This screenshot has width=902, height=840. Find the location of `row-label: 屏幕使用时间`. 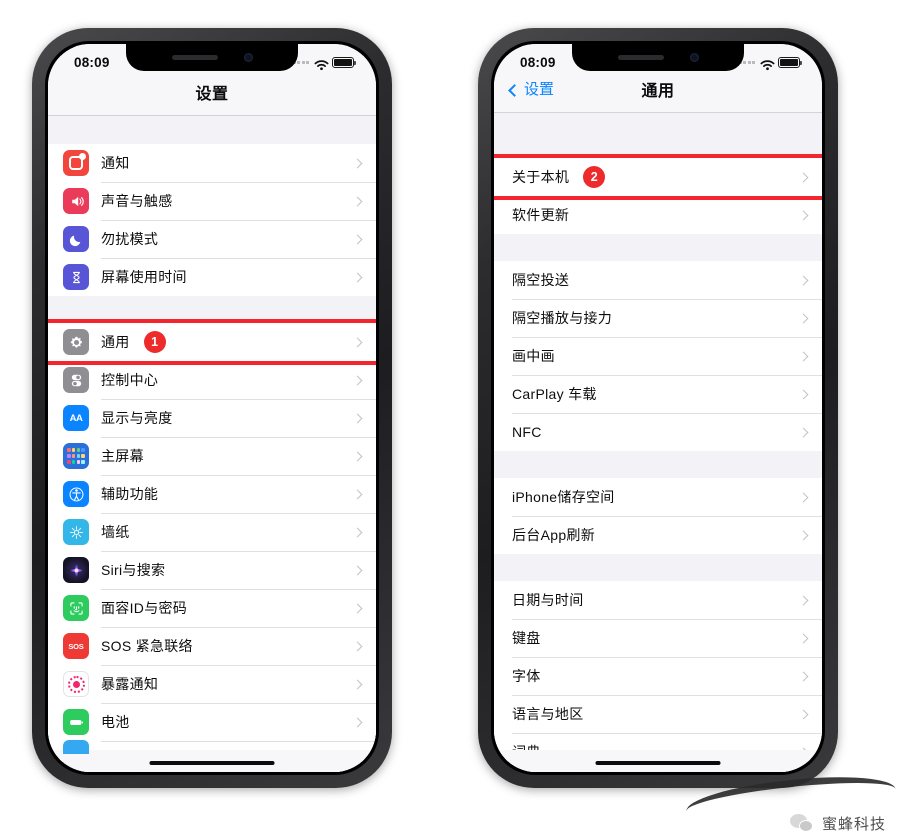

row-label: 屏幕使用时间 is located at coordinates (144, 277).